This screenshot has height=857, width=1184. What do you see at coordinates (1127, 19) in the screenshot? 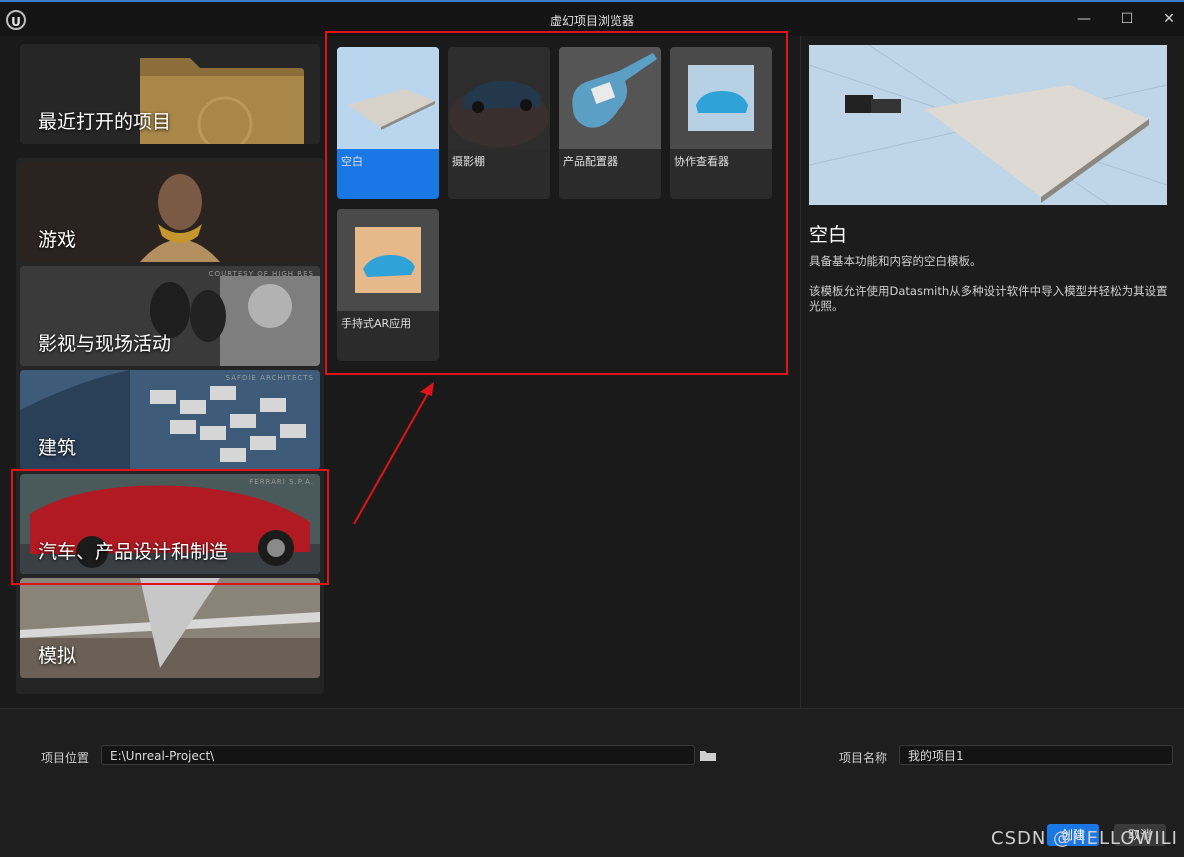
I see `maximize-button: ☐` at bounding box center [1127, 19].